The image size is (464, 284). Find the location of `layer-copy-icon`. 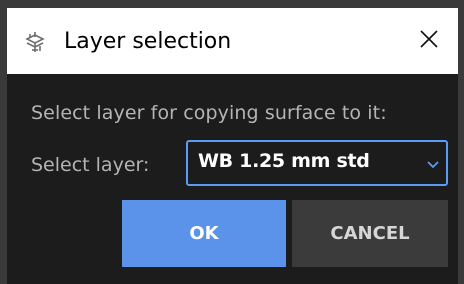

layer-copy-icon is located at coordinates (35, 42).